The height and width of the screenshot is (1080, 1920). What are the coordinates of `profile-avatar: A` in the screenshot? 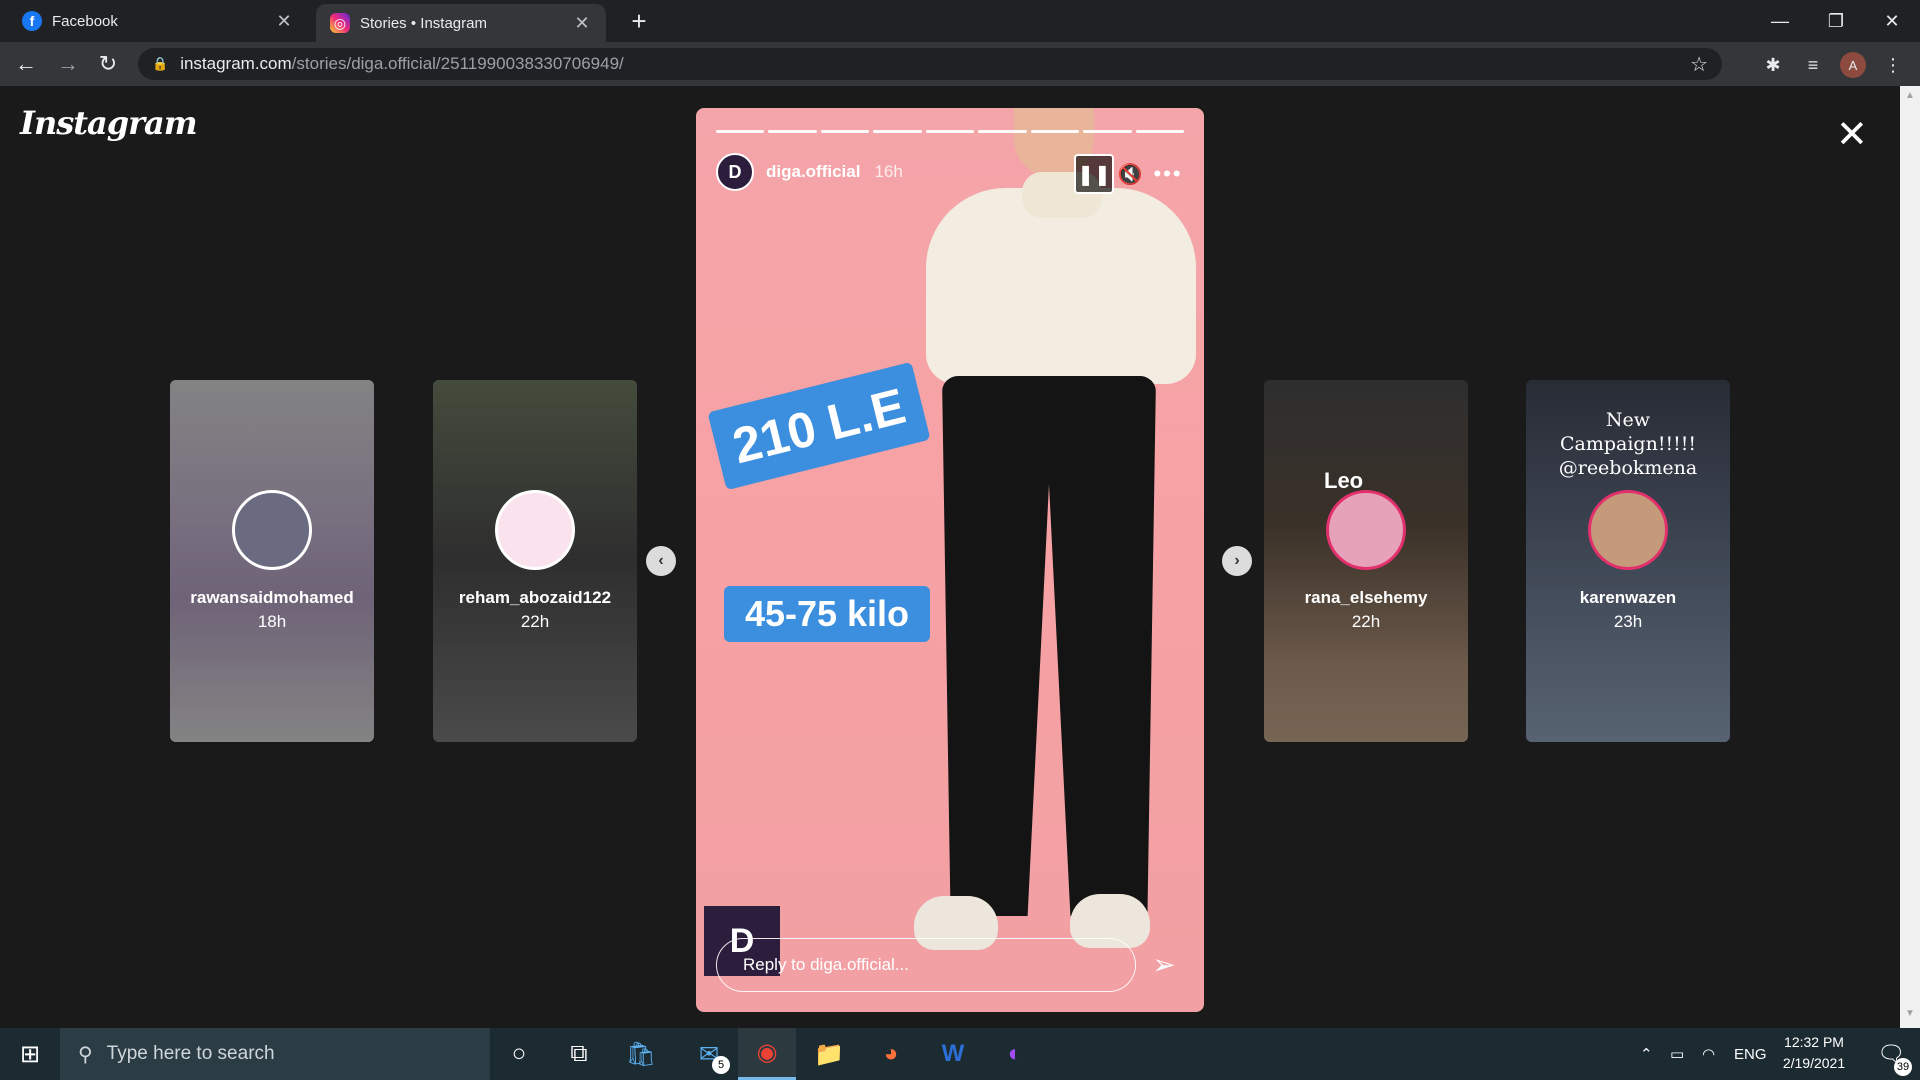 It's located at (1853, 65).